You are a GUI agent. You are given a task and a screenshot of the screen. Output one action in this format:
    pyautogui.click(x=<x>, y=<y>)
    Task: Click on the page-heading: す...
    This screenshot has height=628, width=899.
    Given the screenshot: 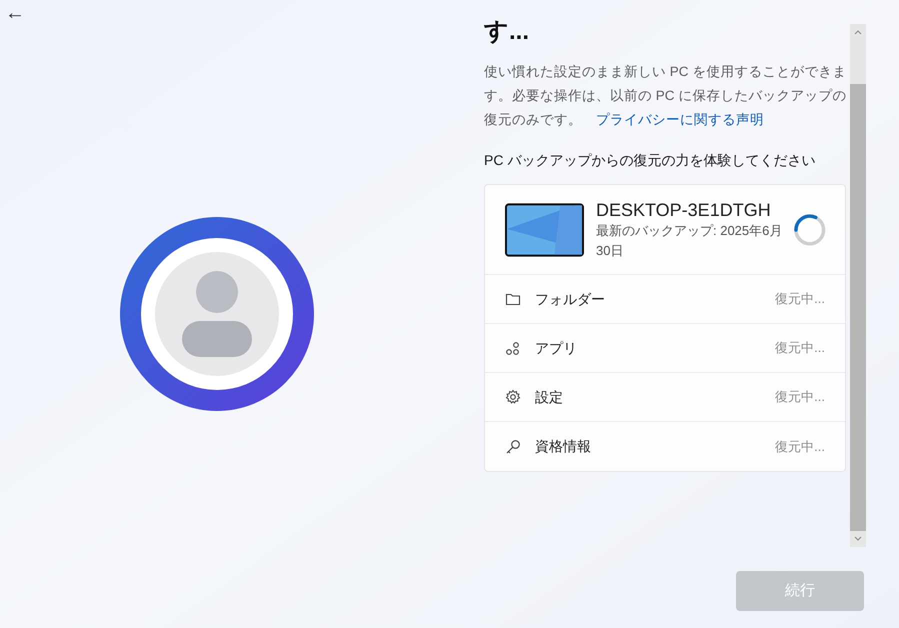 What is the action you would take?
    pyautogui.click(x=507, y=32)
    